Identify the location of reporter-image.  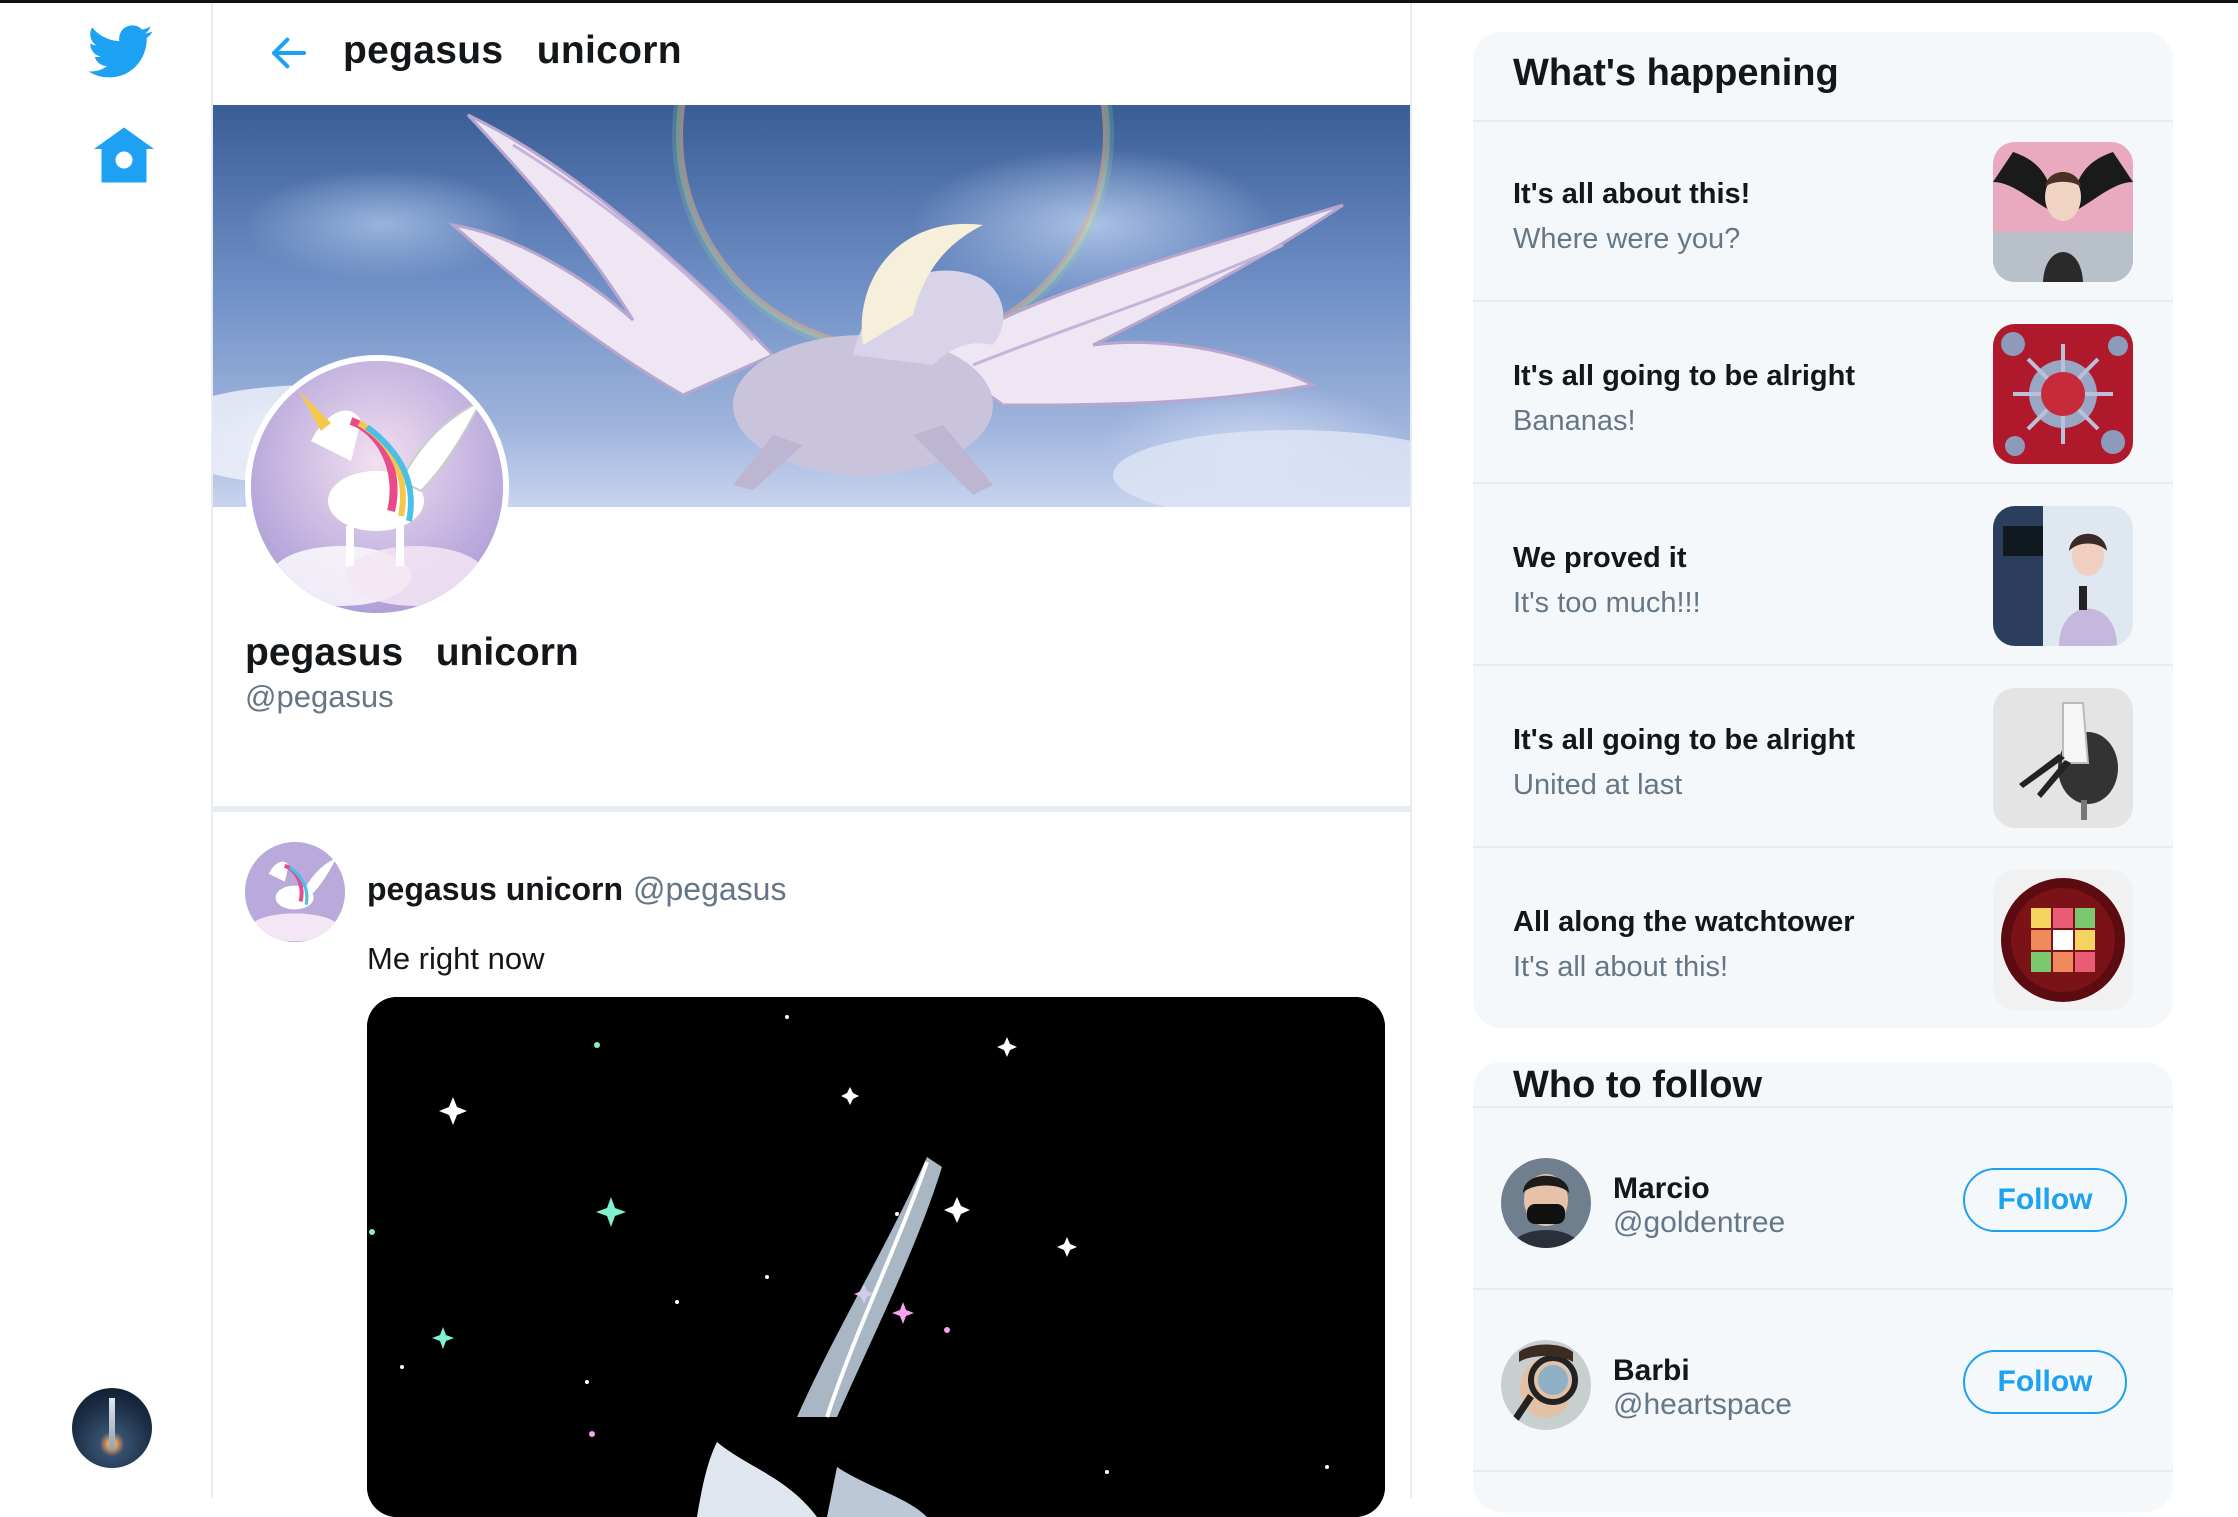
(2063, 576).